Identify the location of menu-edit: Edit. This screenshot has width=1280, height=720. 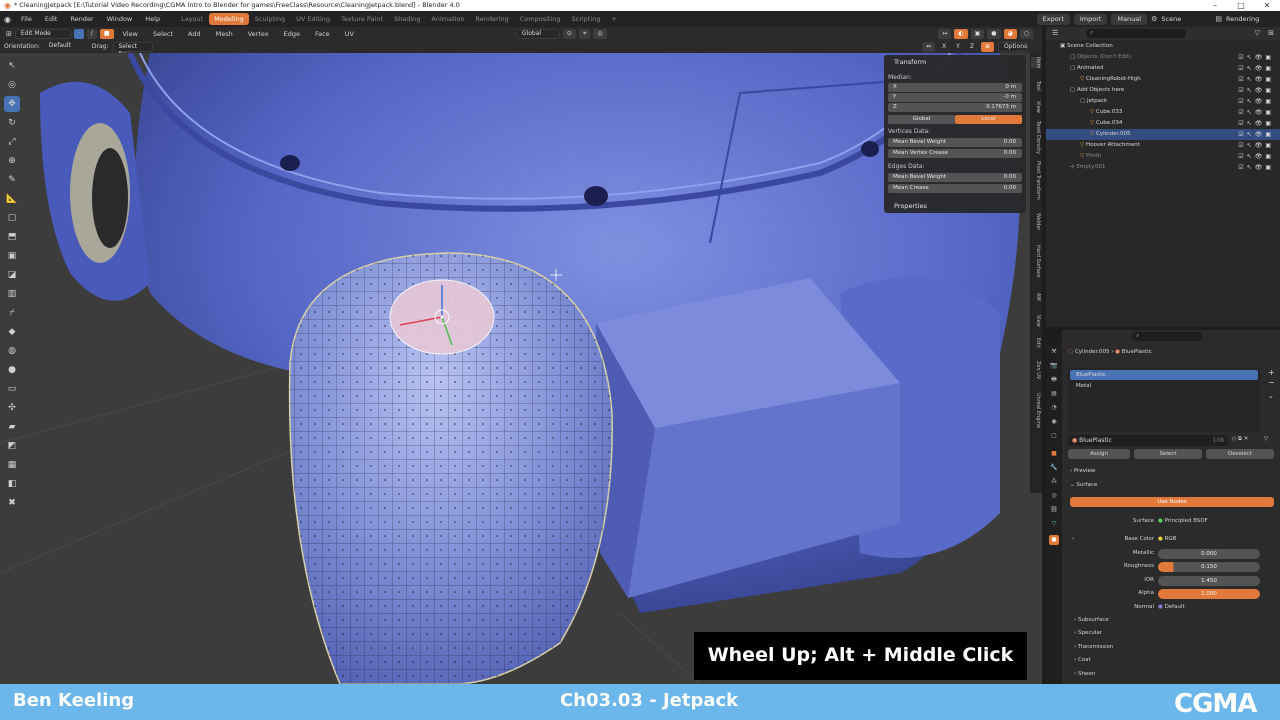
(51, 19).